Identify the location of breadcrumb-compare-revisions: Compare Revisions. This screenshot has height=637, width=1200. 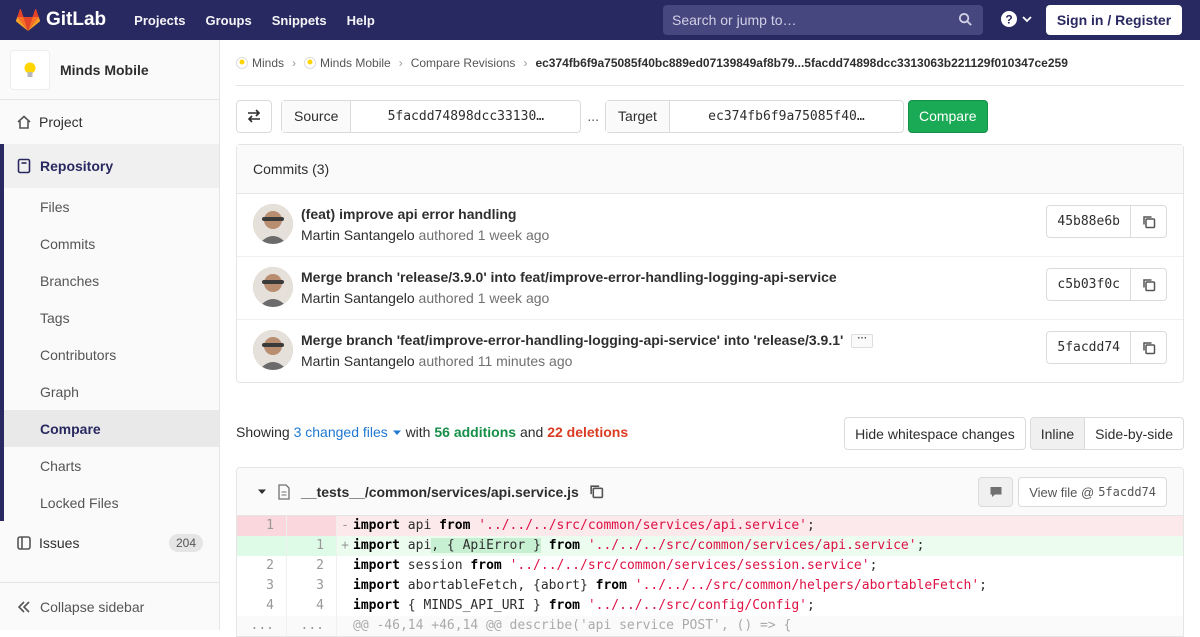
(463, 63).